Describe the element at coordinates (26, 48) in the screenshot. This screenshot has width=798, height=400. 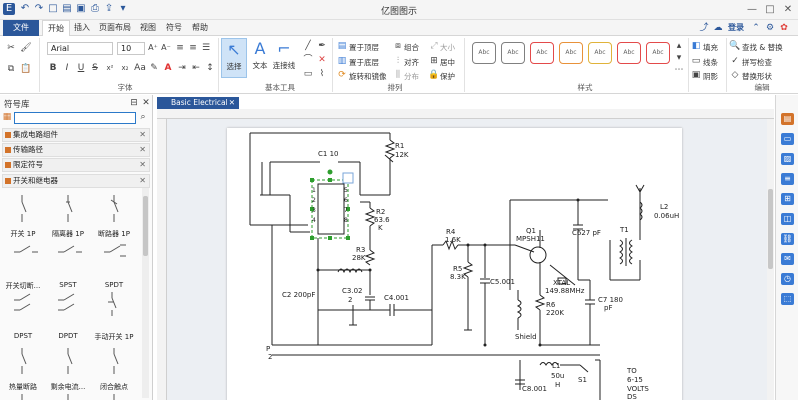
I see `format-painter-icon: 🖌` at that location.